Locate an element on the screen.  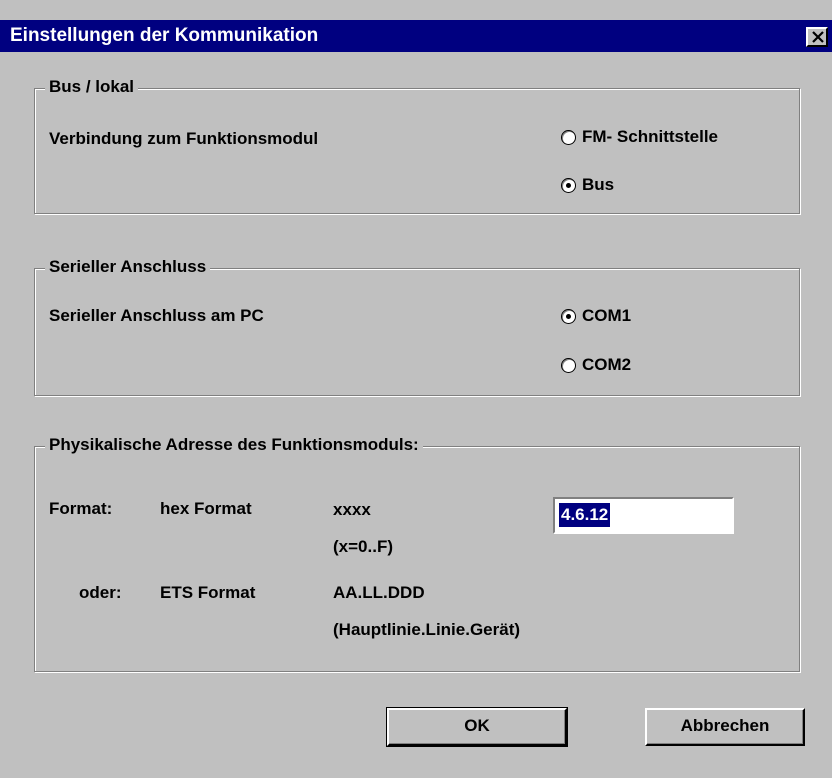
ok-button: OK is located at coordinates (477, 727).